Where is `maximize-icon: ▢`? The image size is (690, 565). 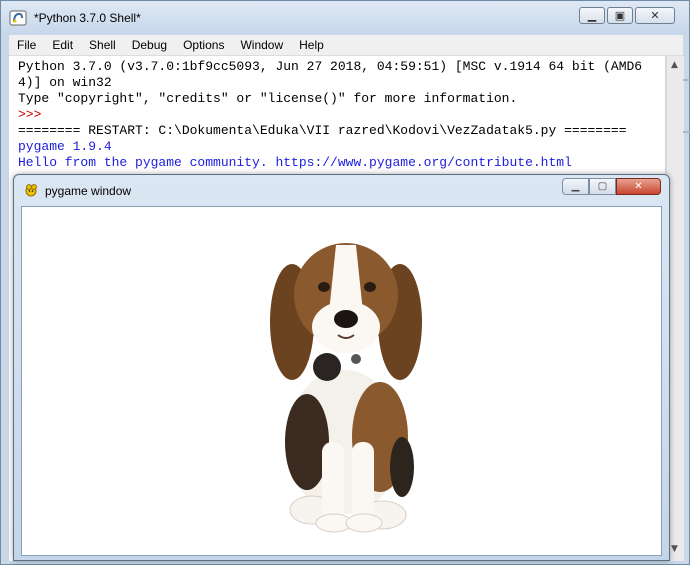
maximize-icon: ▢ is located at coordinates (602, 186).